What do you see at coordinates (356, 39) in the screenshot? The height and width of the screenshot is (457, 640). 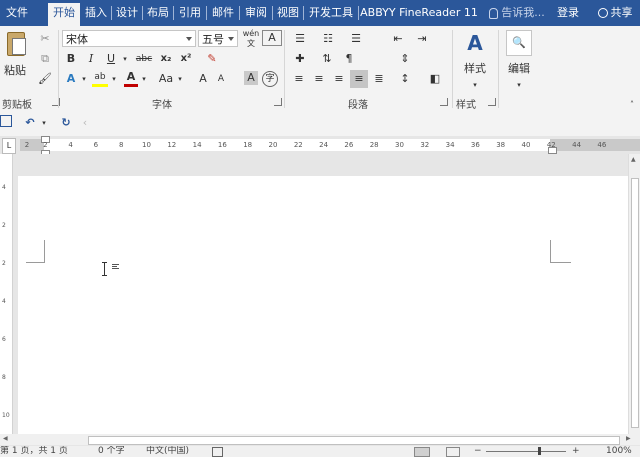 I see `multilevel-list-button: ☰` at bounding box center [356, 39].